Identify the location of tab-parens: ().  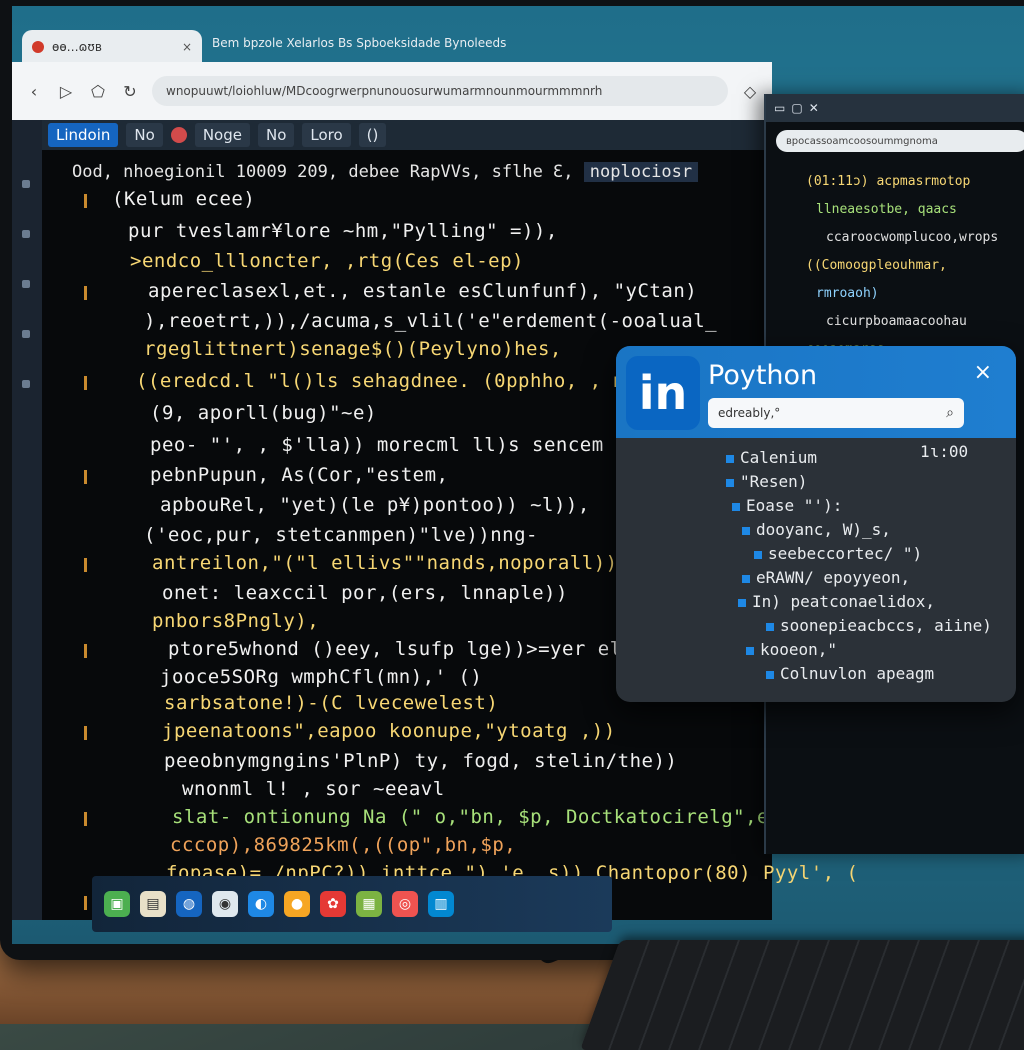
(372, 135).